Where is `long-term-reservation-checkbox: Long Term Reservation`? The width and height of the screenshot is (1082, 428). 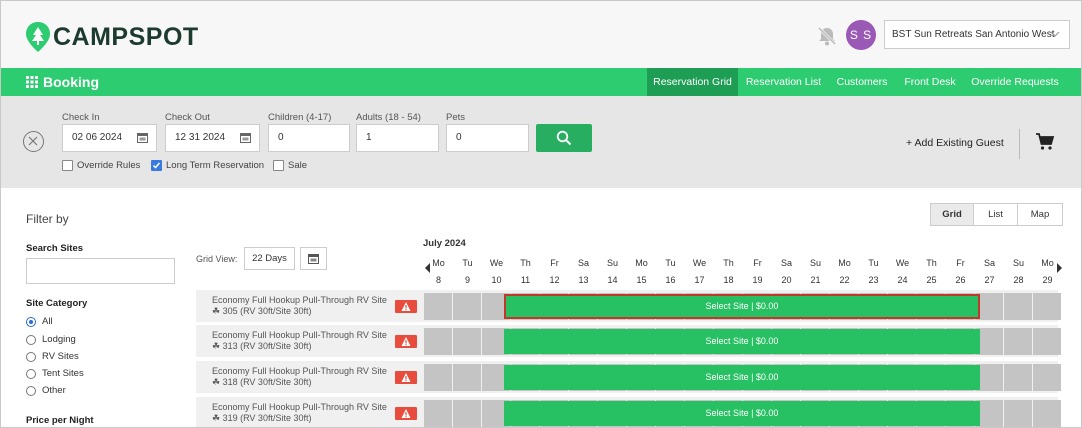 long-term-reservation-checkbox: Long Term Reservation is located at coordinates (207, 165).